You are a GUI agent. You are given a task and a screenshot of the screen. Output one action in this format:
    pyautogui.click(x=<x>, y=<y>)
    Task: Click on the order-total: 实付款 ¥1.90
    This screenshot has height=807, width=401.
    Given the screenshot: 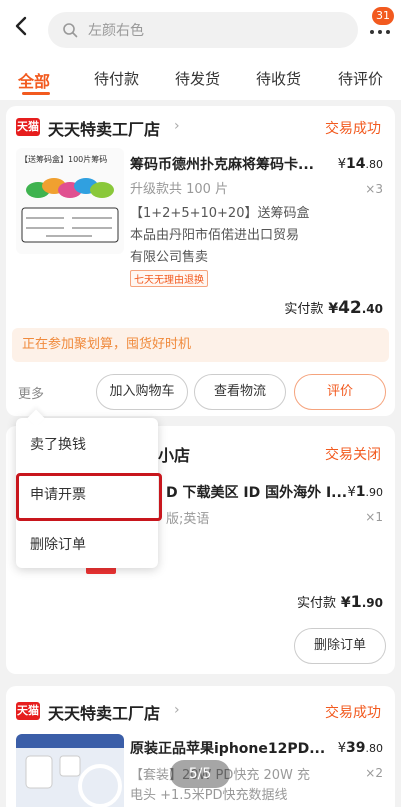 What is the action you would take?
    pyautogui.click(x=340, y=601)
    